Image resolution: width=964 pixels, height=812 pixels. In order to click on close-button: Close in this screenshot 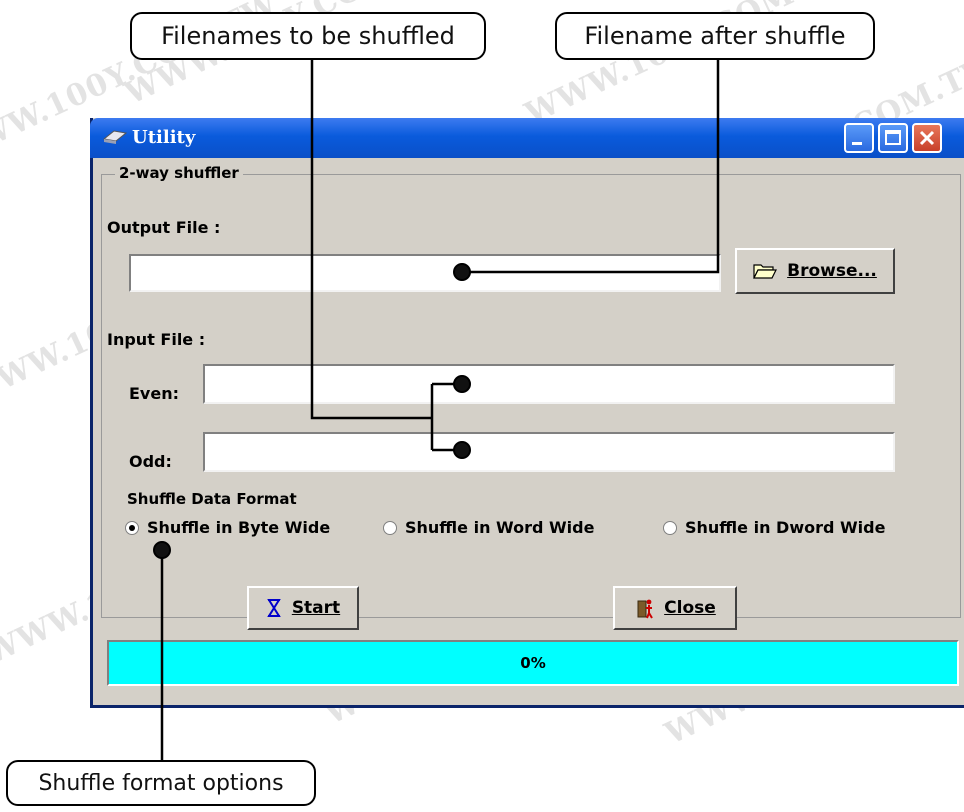, I will do `click(675, 608)`.